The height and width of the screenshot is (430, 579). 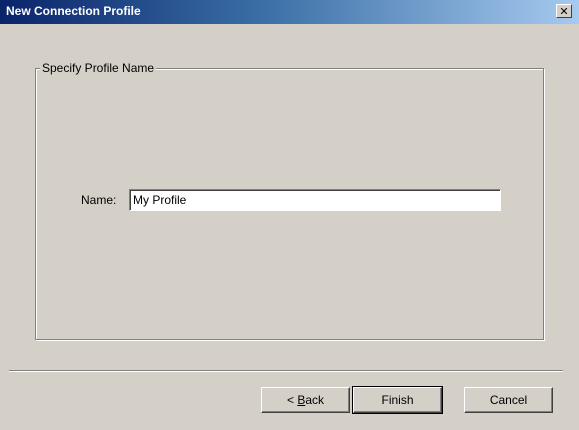 I want to click on profile-name-input, so click(x=315, y=200).